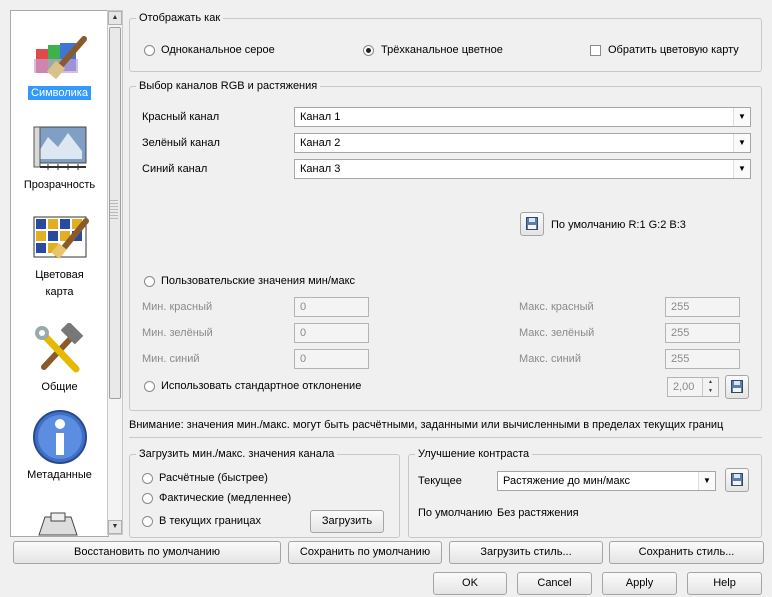  What do you see at coordinates (177, 333) in the screenshot?
I see `min-green-label: Мин. зелёный` at bounding box center [177, 333].